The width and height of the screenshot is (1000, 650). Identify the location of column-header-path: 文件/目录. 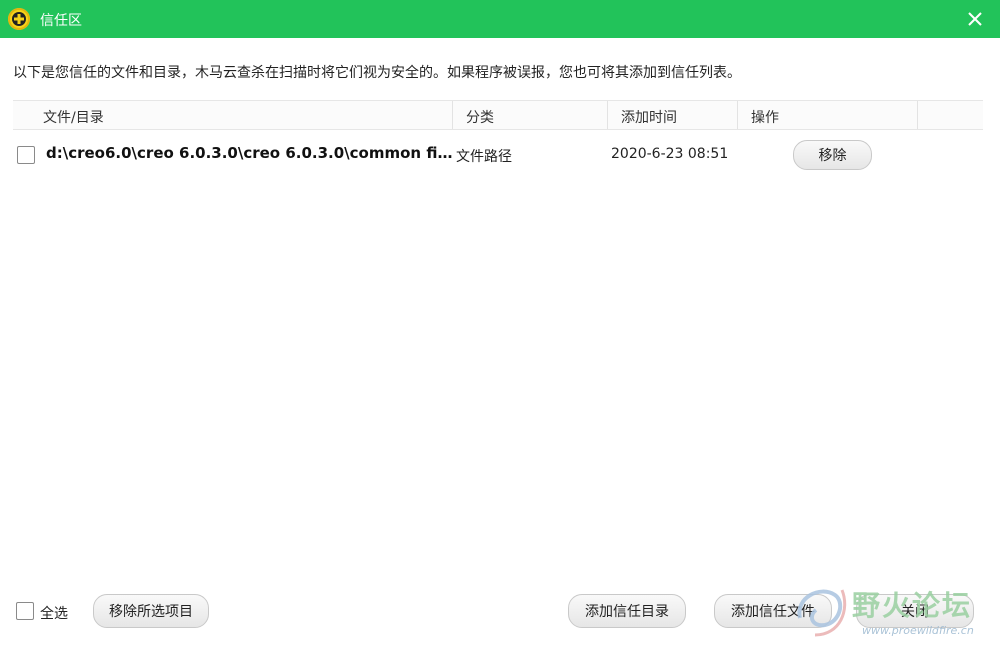
(73, 117).